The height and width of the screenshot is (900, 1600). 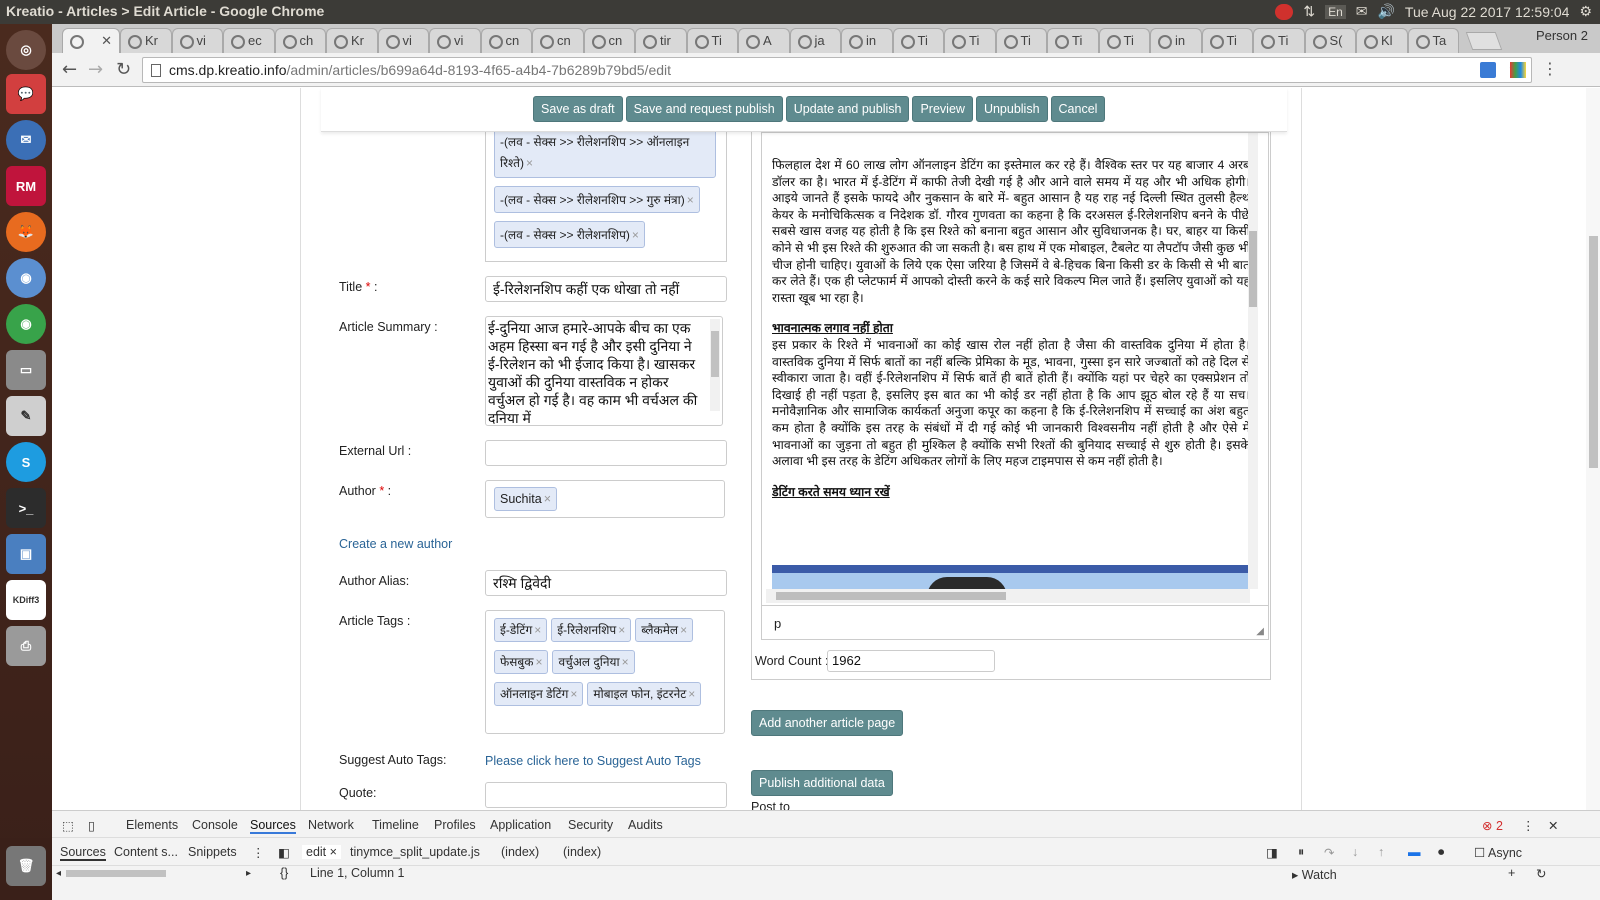 What do you see at coordinates (815, 40) in the screenshot?
I see `browser-tab: ja` at bounding box center [815, 40].